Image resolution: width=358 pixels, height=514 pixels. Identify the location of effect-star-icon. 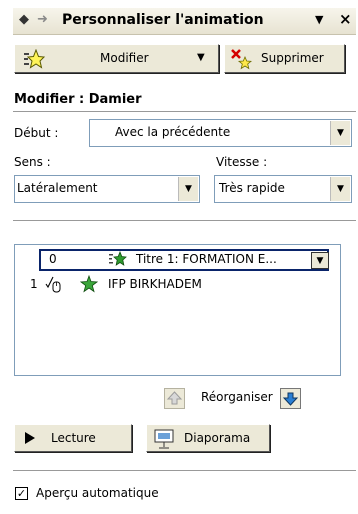
(89, 284).